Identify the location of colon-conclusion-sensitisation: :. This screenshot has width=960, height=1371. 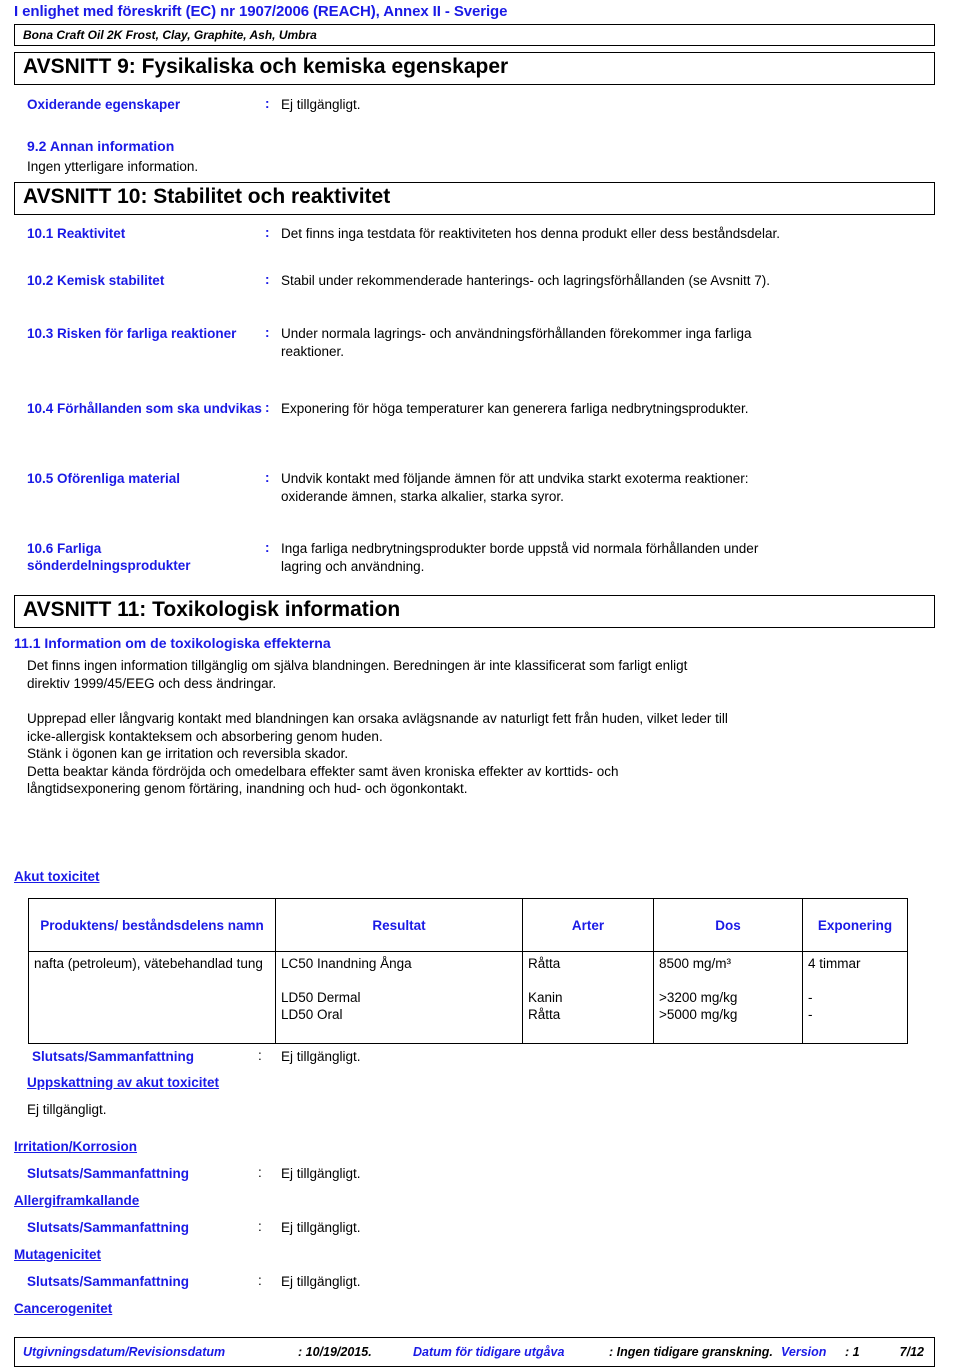
(260, 1226).